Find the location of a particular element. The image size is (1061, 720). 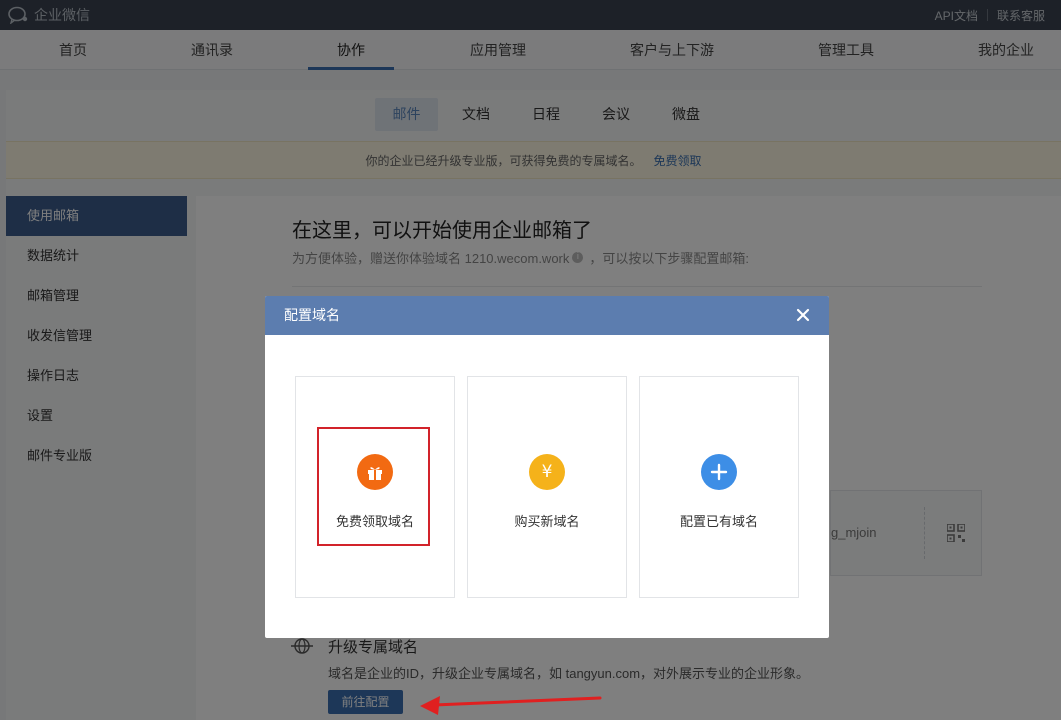

close-icon is located at coordinates (803, 315).